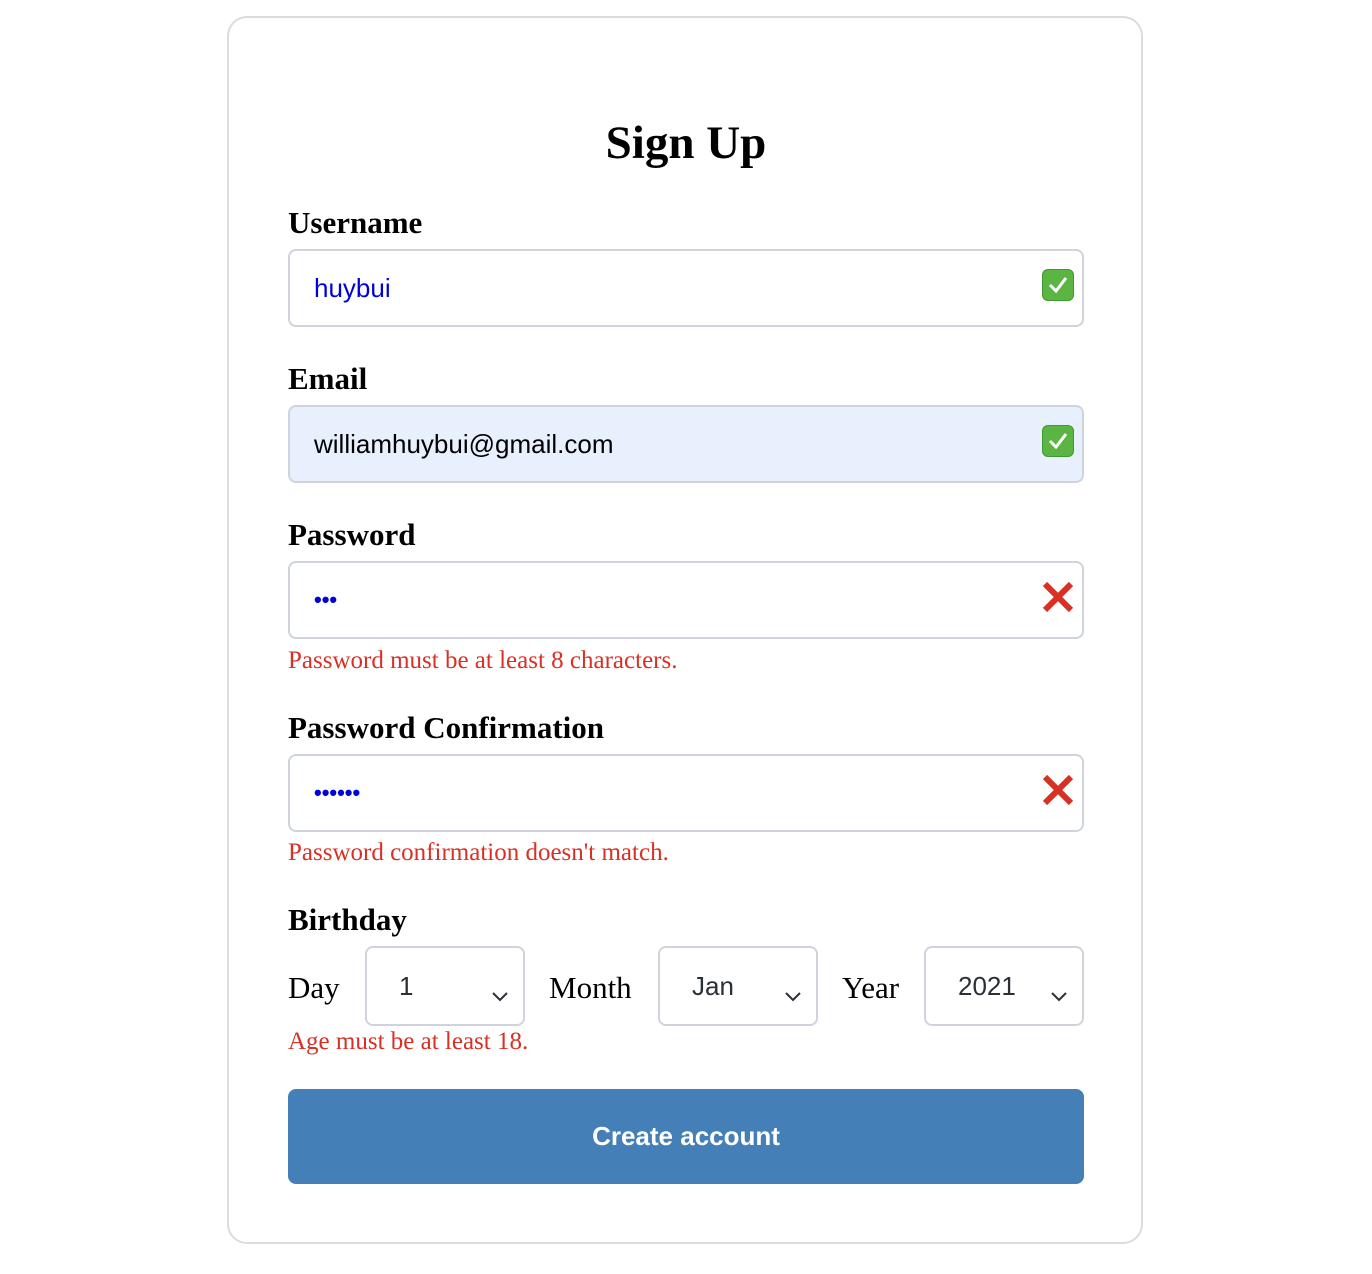 This screenshot has width=1372, height=1274. What do you see at coordinates (337, 792) in the screenshot?
I see `password-confirmation-value: ••••••` at bounding box center [337, 792].